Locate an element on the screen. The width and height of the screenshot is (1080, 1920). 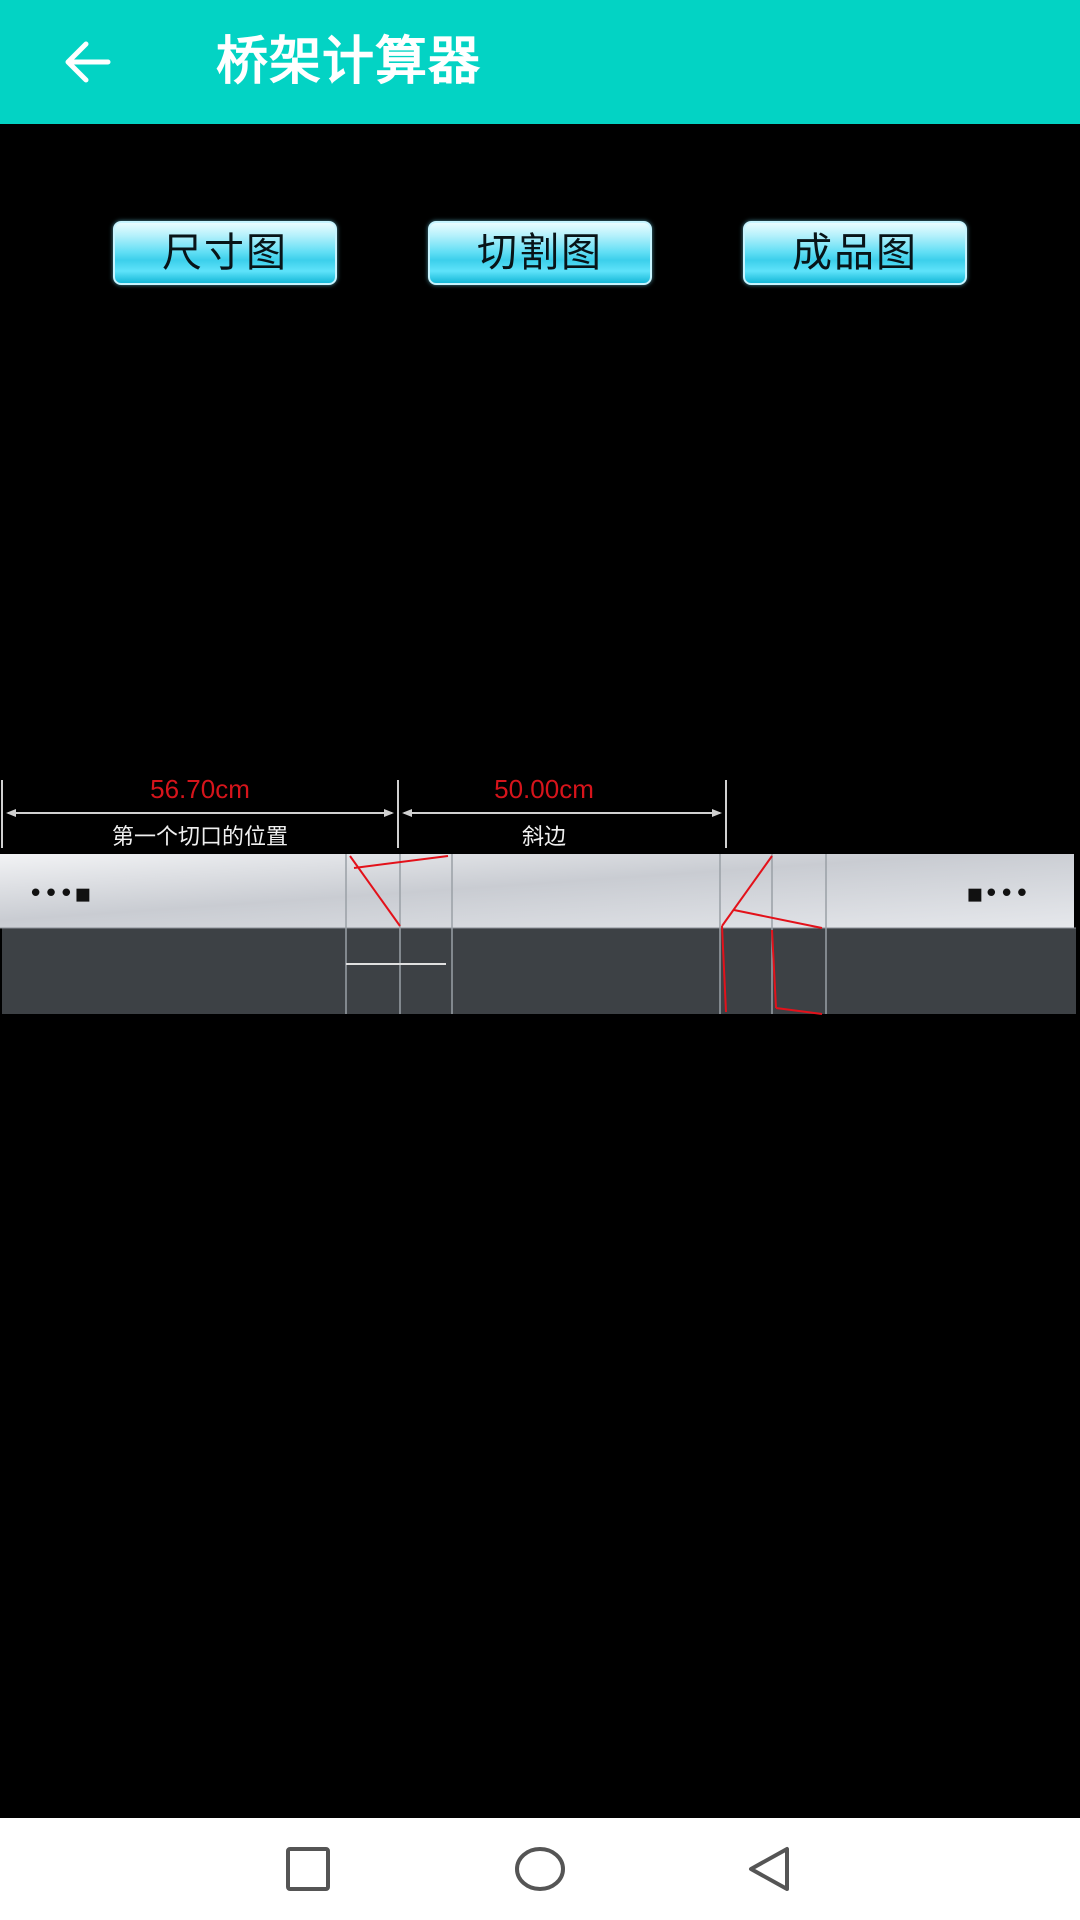
dimension-value-1: 56.70cm is located at coordinates (200, 789).